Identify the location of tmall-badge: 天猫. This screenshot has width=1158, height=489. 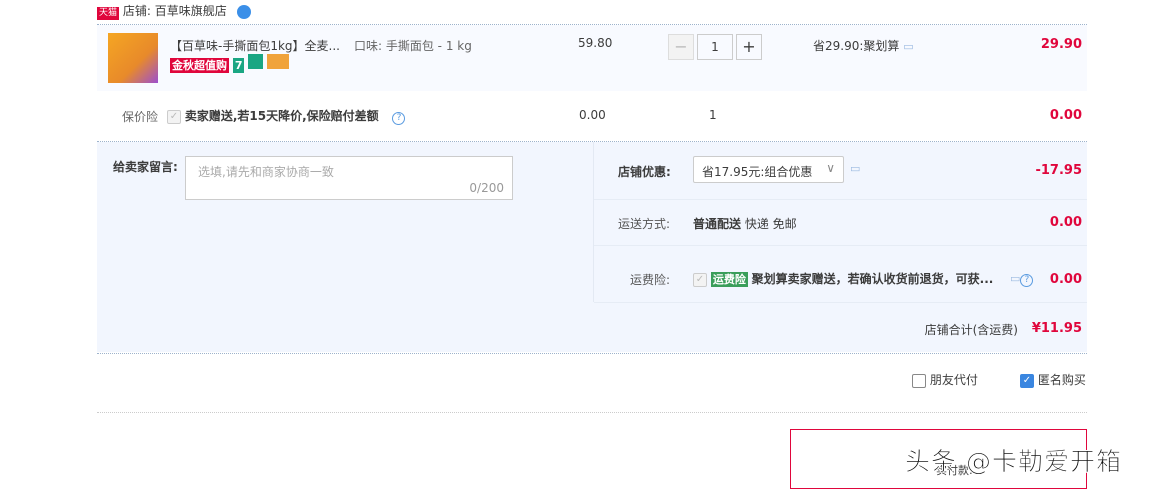
(108, 13).